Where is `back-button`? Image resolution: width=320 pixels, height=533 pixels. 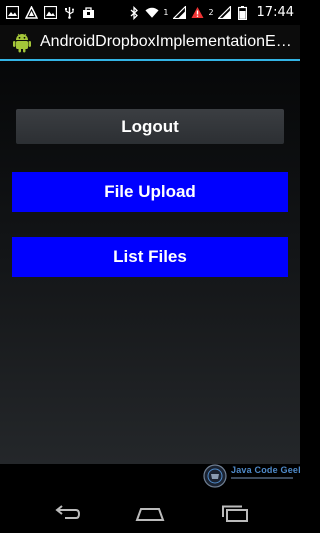 back-button is located at coordinates (66, 513).